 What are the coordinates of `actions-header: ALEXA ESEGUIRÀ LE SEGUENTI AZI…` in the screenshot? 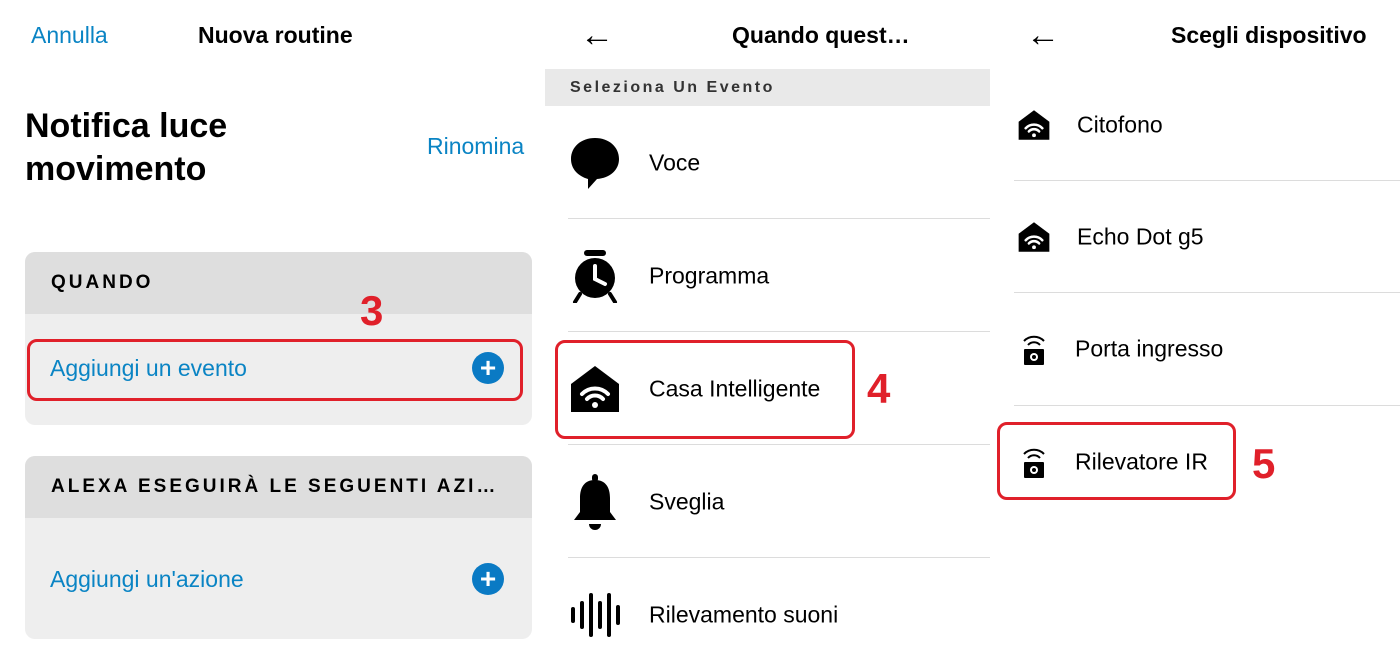 It's located at (278, 487).